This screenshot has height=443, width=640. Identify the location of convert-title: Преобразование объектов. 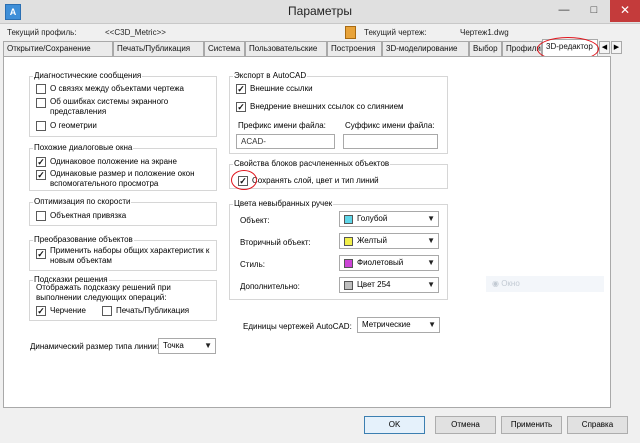
(83, 240).